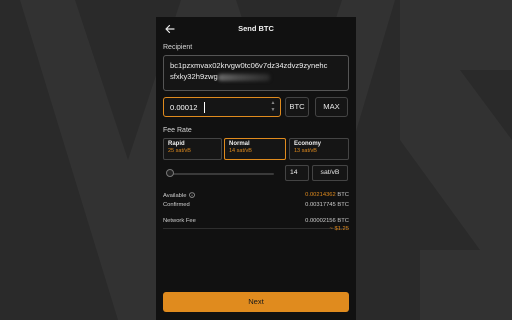  Describe the element at coordinates (319, 149) in the screenshot. I see `fee-option-economy: Economy 13 sat/vB` at that location.